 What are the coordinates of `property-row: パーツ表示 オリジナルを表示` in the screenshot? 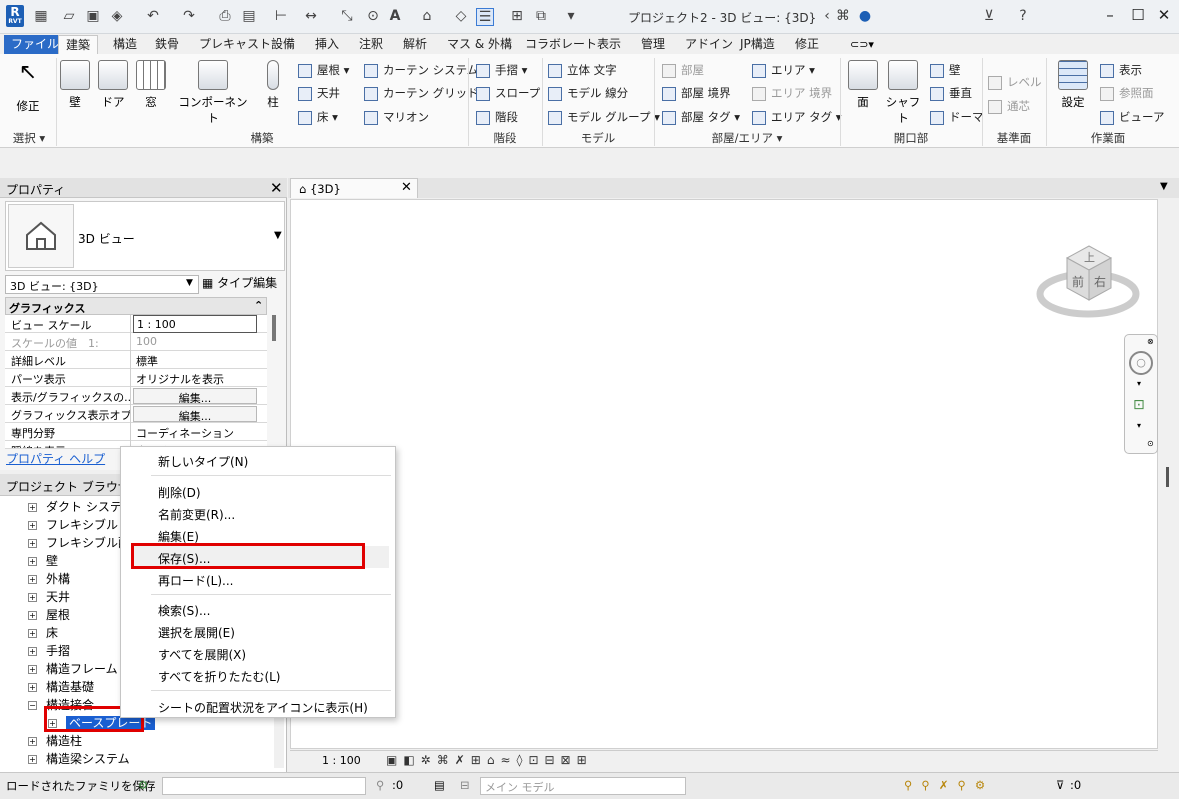 It's located at (136, 378).